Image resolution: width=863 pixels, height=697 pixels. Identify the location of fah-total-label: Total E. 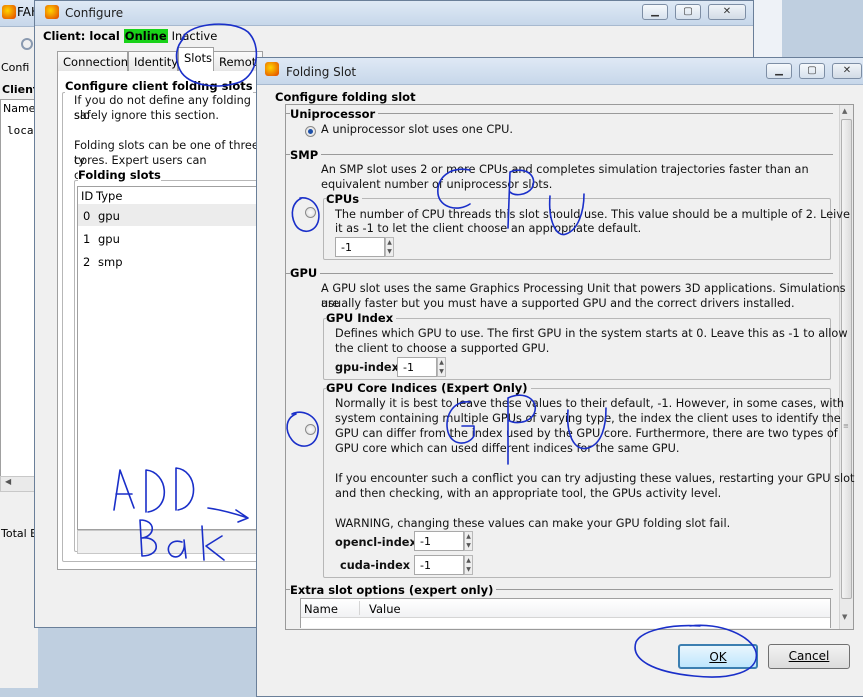
(19, 533).